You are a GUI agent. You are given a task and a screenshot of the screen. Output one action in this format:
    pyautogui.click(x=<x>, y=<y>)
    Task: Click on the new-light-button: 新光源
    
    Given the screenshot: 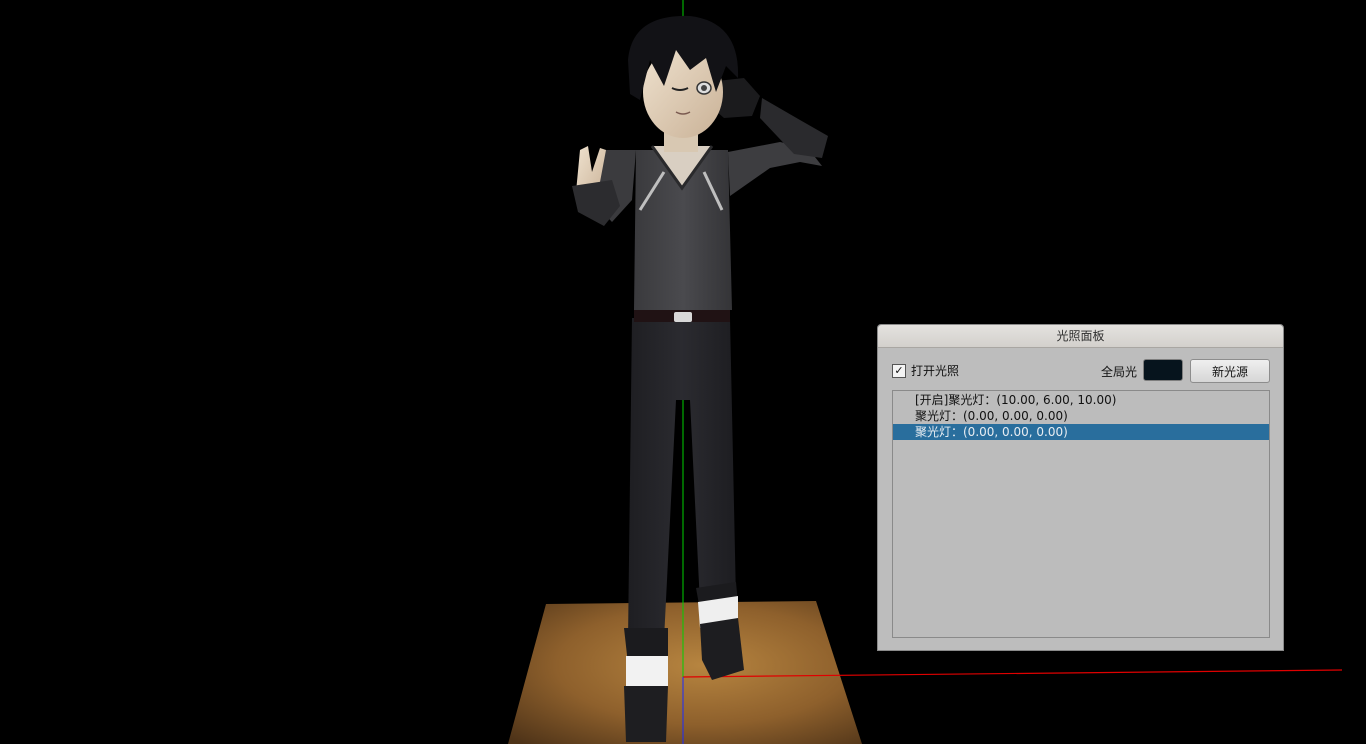 What is the action you would take?
    pyautogui.click(x=1230, y=371)
    